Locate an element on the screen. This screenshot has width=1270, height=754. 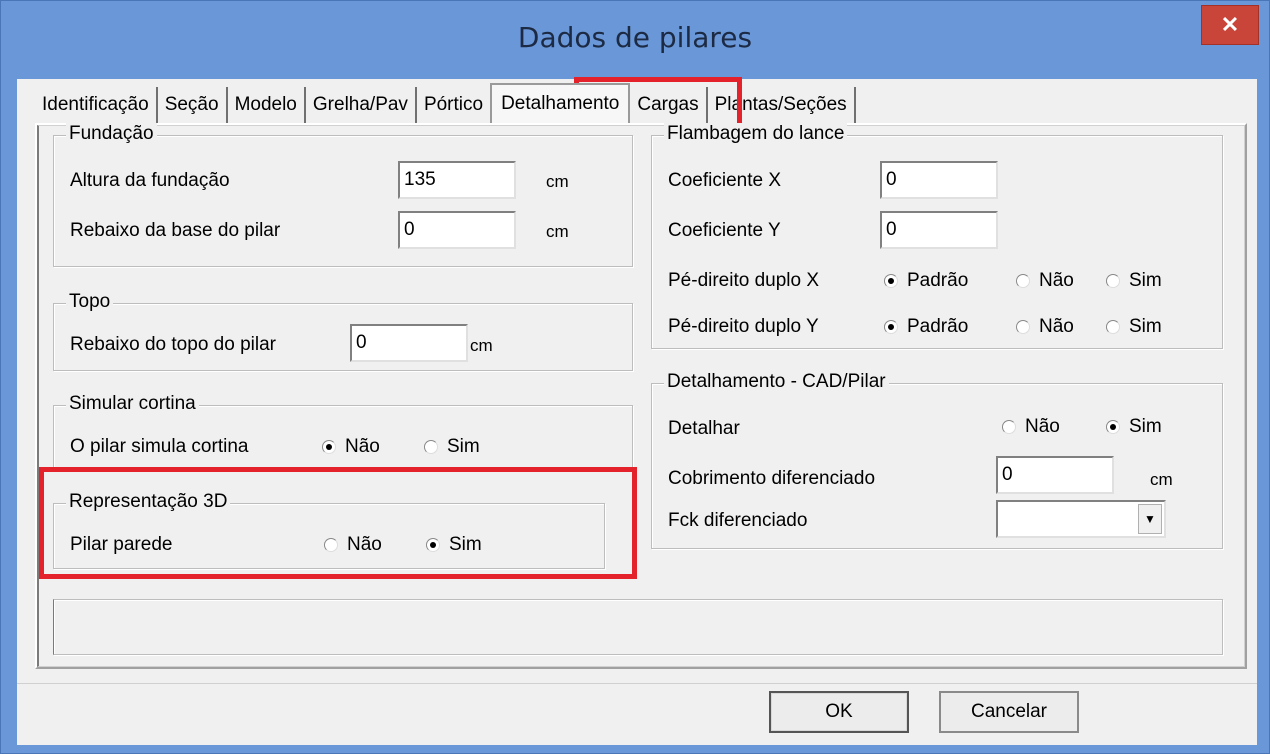
title-bar: Dados de pilares ✕ is located at coordinates (635, 41).